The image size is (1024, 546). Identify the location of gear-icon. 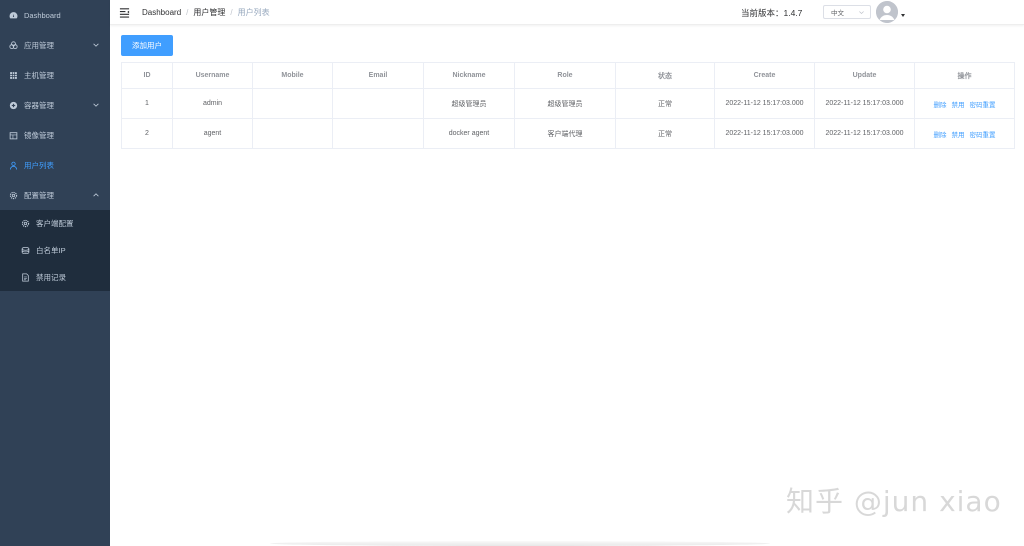
(25, 224).